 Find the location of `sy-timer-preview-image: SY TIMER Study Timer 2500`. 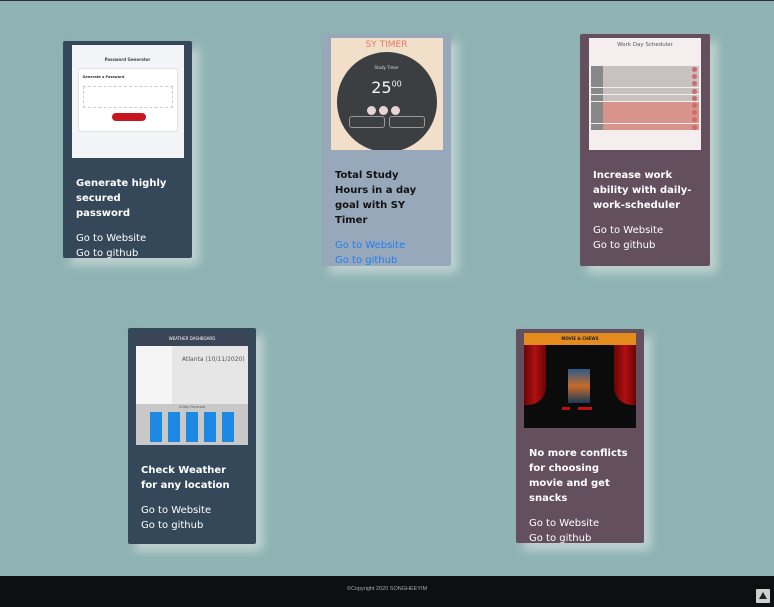

sy-timer-preview-image: SY TIMER Study Timer 2500 is located at coordinates (386, 94).